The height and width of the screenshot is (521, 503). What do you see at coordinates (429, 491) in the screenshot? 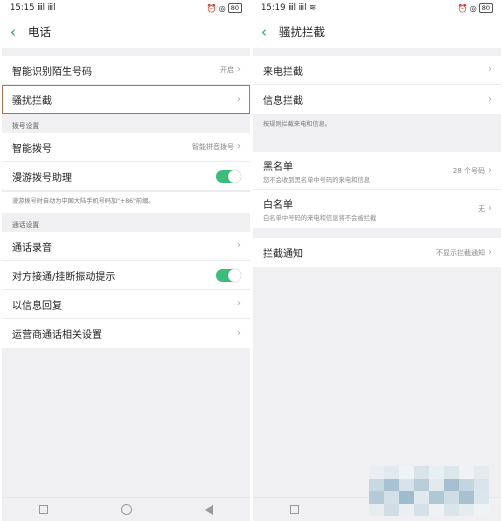
I see `watermark-mosaic` at bounding box center [429, 491].